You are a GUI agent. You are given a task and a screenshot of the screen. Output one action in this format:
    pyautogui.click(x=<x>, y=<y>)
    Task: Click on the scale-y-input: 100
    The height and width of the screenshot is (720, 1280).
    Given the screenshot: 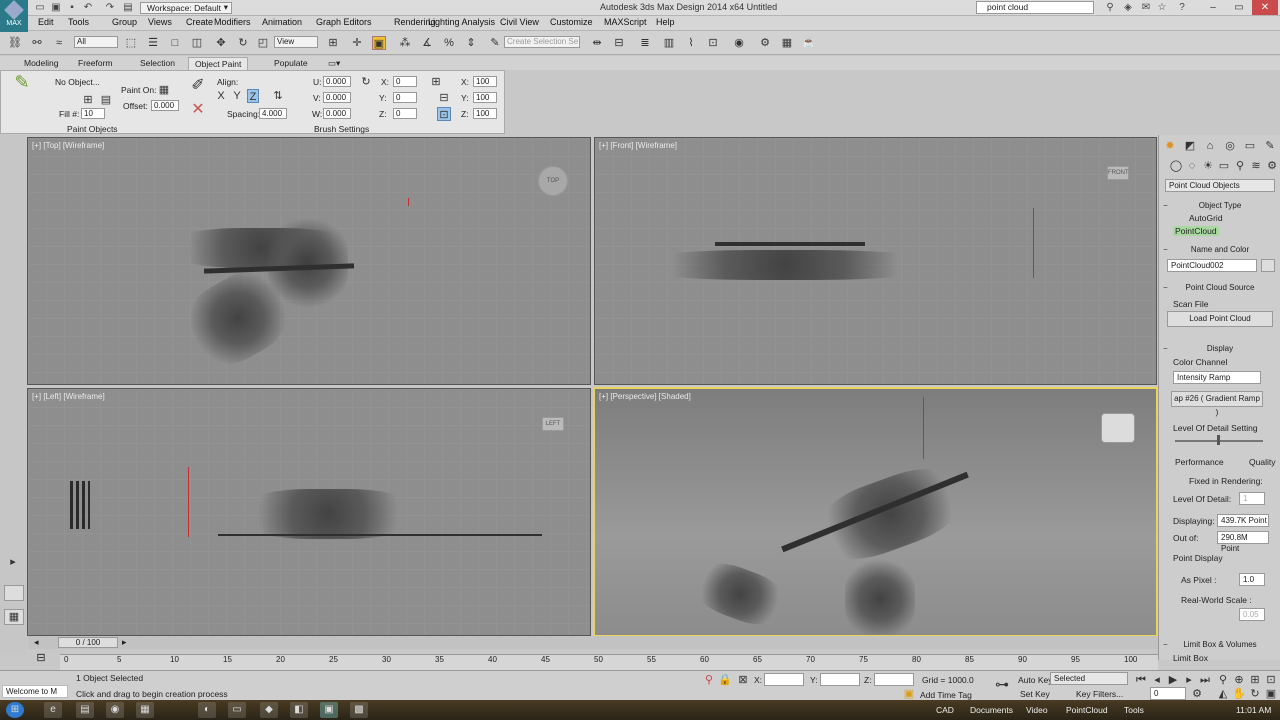 What is the action you would take?
    pyautogui.click(x=485, y=97)
    